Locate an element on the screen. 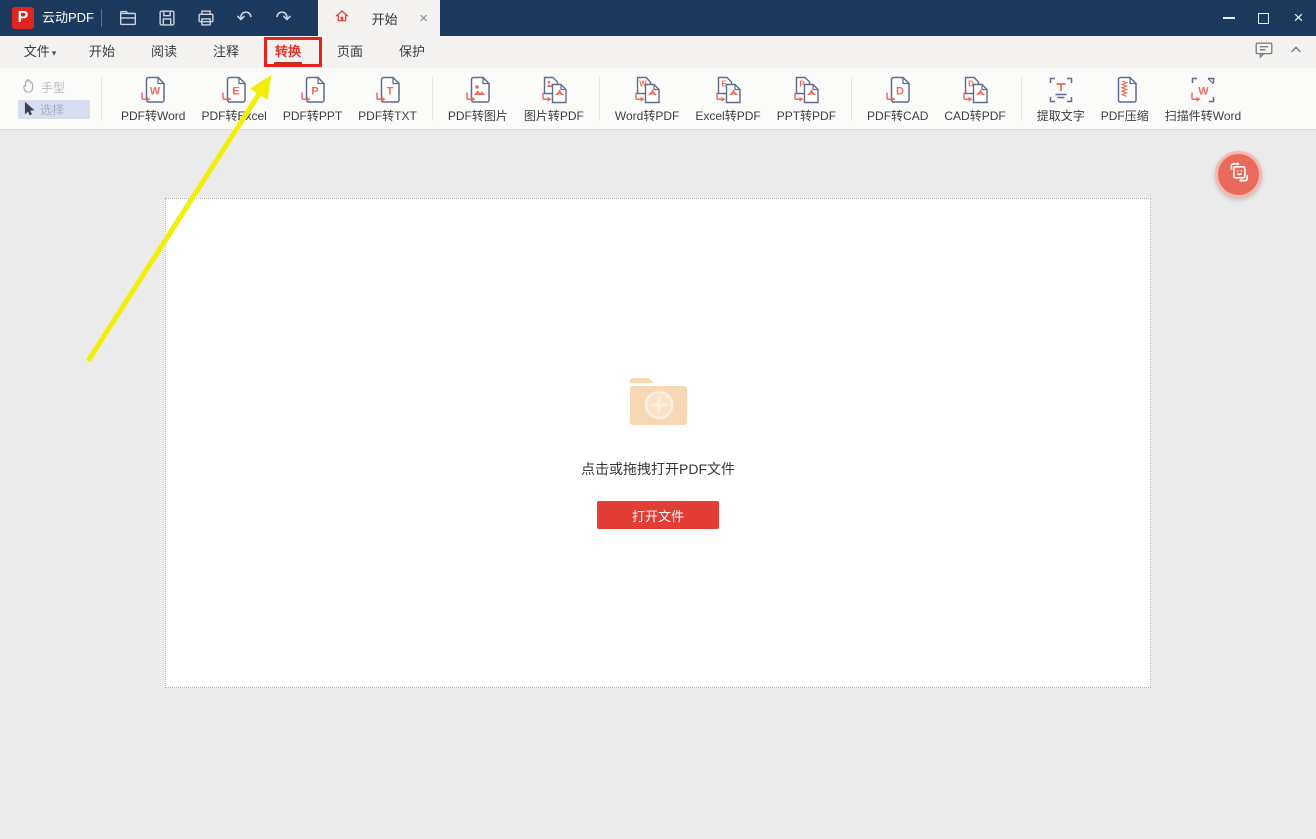 This screenshot has height=839, width=1316. word-to-pdf-button: W Word转PDF is located at coordinates (647, 99).